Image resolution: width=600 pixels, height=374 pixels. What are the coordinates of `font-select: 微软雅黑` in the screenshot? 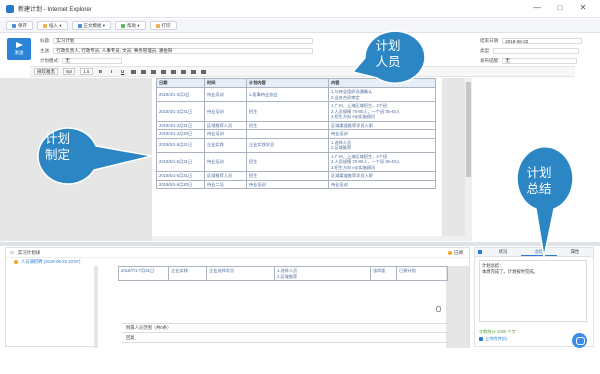 It's located at (46, 71).